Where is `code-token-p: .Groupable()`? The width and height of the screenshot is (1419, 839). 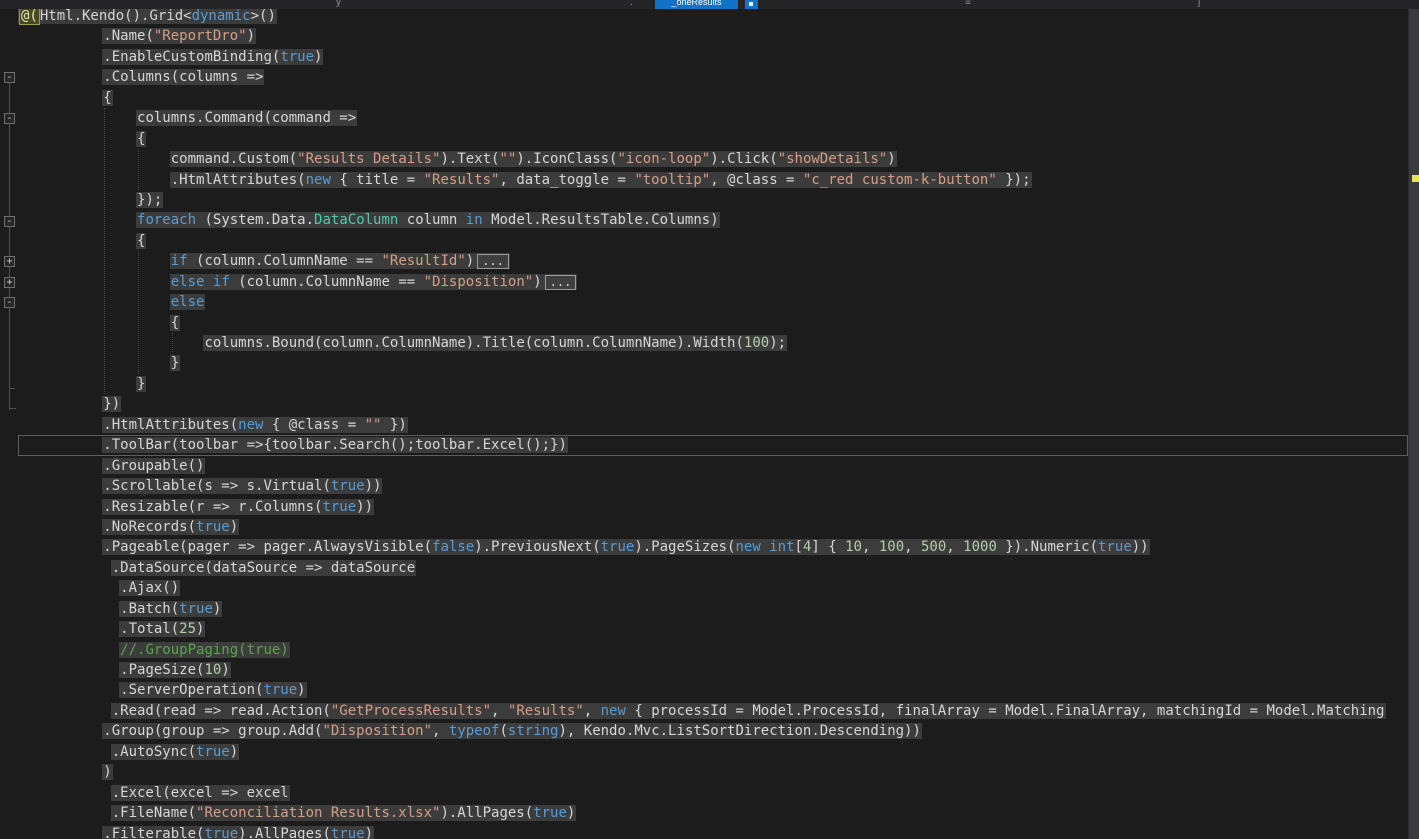
code-token-p: .Groupable() is located at coordinates (154, 465).